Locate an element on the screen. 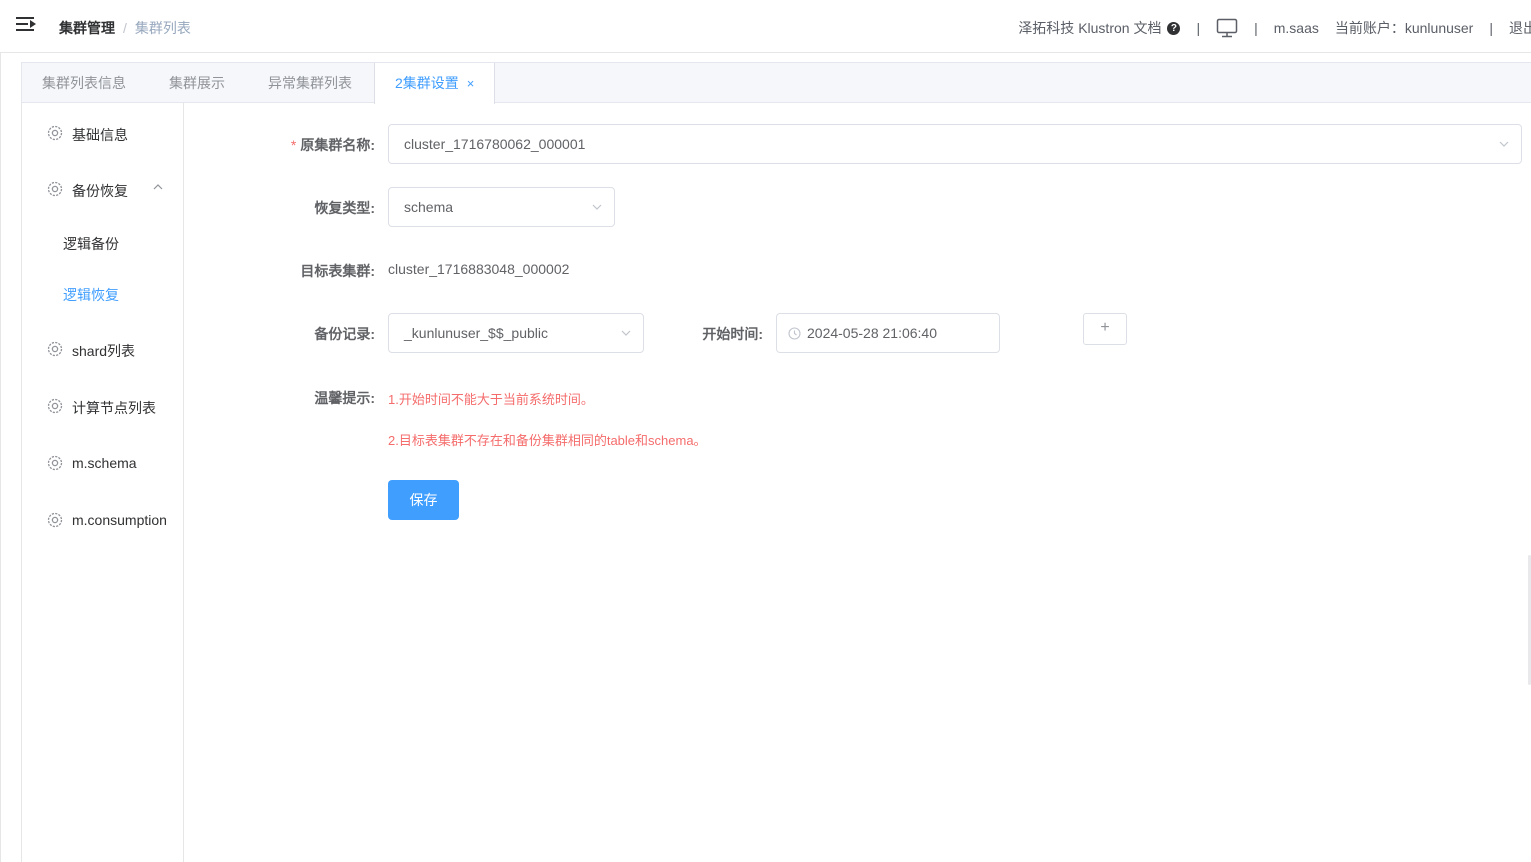  tip-line-2: 2.目标表集群不存在和备份集群相同的table和schema。 is located at coordinates (547, 440).